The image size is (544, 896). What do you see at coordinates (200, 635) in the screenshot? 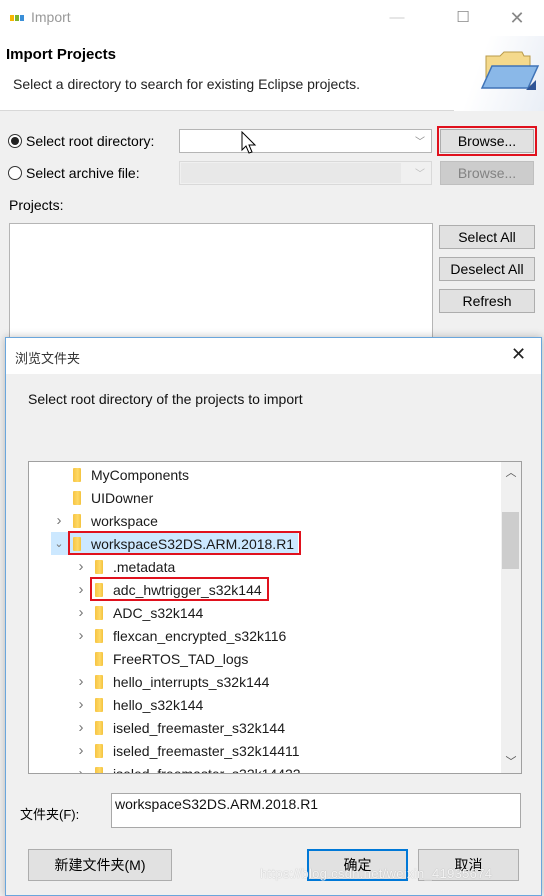
I see `tree-item-label: flexcan_encrypted_s32k116` at bounding box center [200, 635].